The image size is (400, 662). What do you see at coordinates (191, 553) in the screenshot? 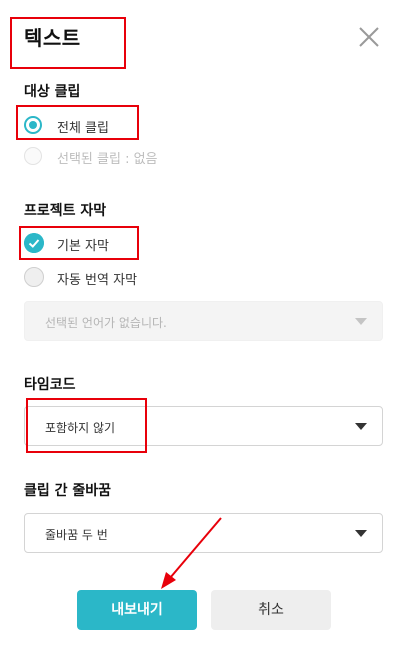
I see `annotation-arrow-icon` at bounding box center [191, 553].